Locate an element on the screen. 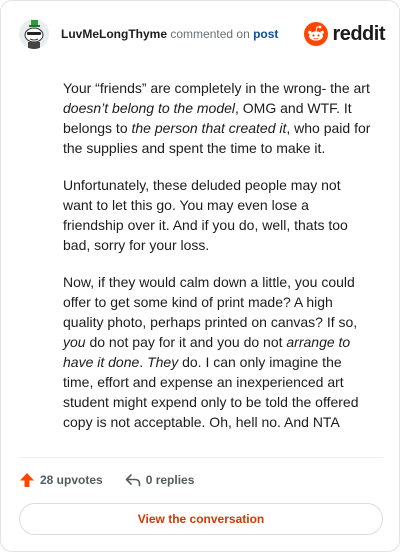  emphasis-text: you is located at coordinates (74, 342).